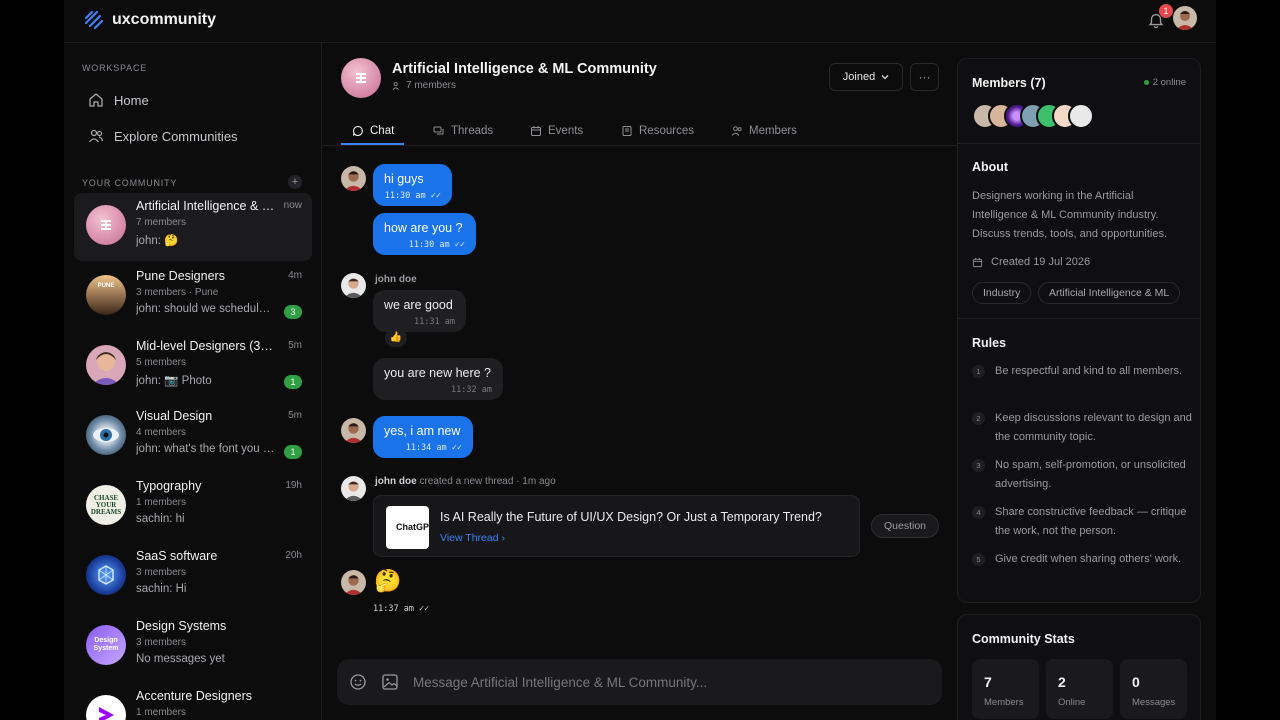 The height and width of the screenshot is (720, 1280). What do you see at coordinates (396, 338) in the screenshot?
I see `reaction-badge: 👍` at bounding box center [396, 338].